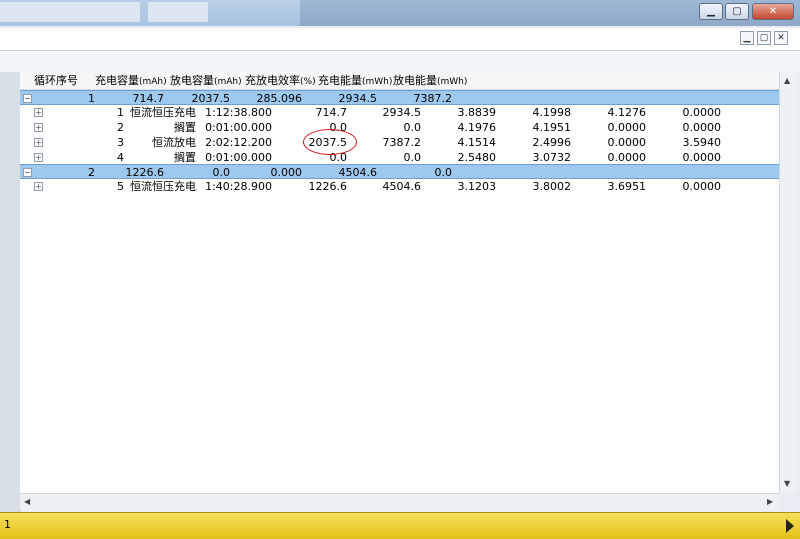  What do you see at coordinates (781, 38) in the screenshot?
I see `child-close-button: ✕` at bounding box center [781, 38].